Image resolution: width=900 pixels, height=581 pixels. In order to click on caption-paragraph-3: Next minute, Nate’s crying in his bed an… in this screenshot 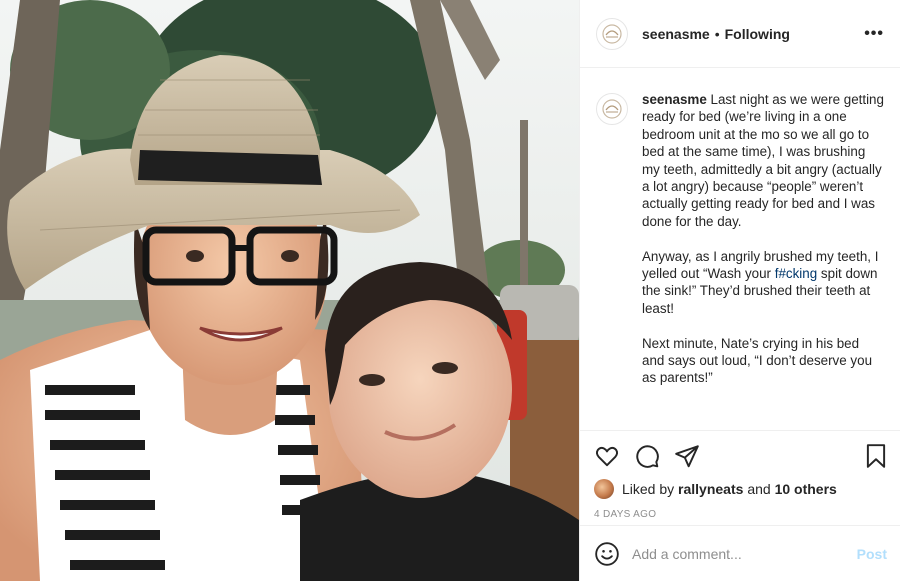, I will do `click(757, 360)`.